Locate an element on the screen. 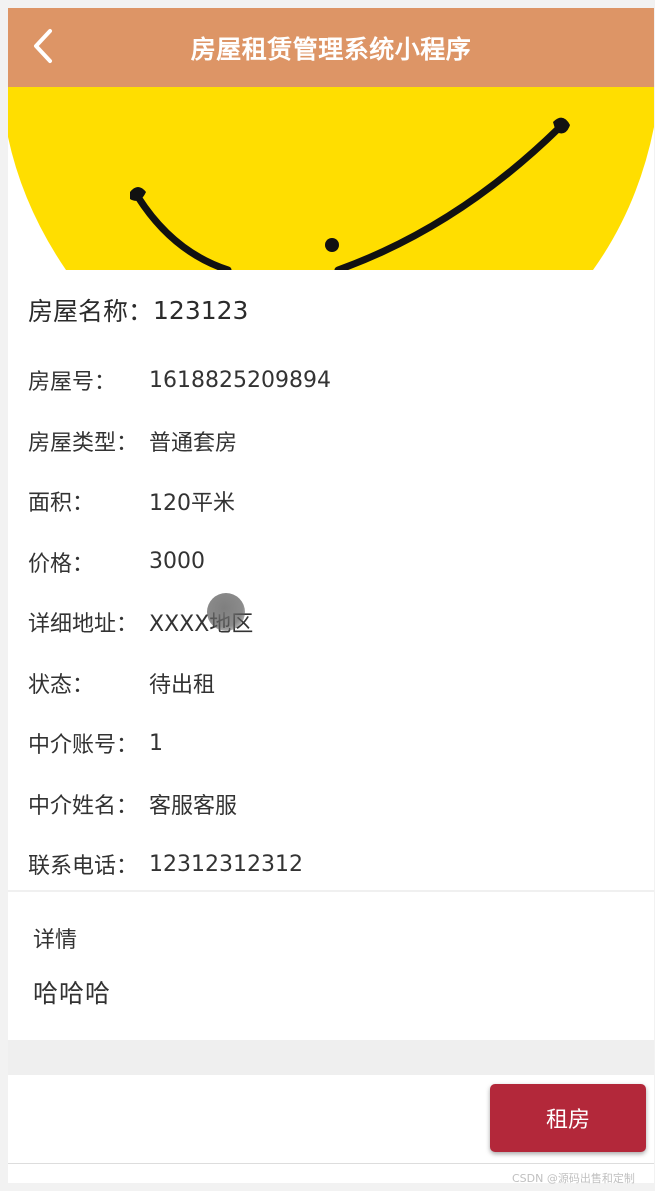  top-navigation-bar: 房屋租赁管理系统小程序 is located at coordinates (331, 47).